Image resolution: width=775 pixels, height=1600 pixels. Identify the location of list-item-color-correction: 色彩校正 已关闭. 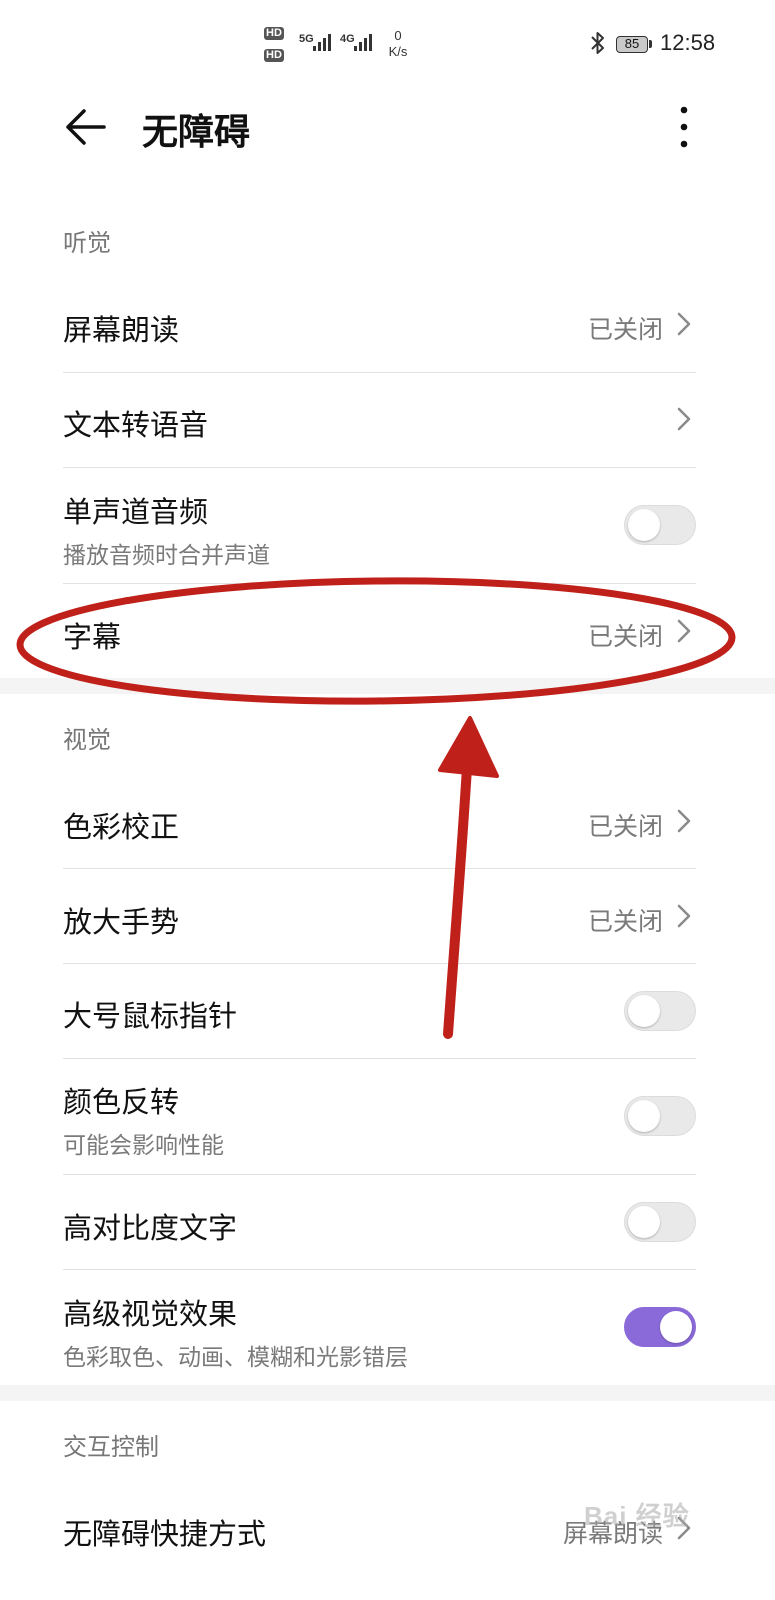
(387, 821).